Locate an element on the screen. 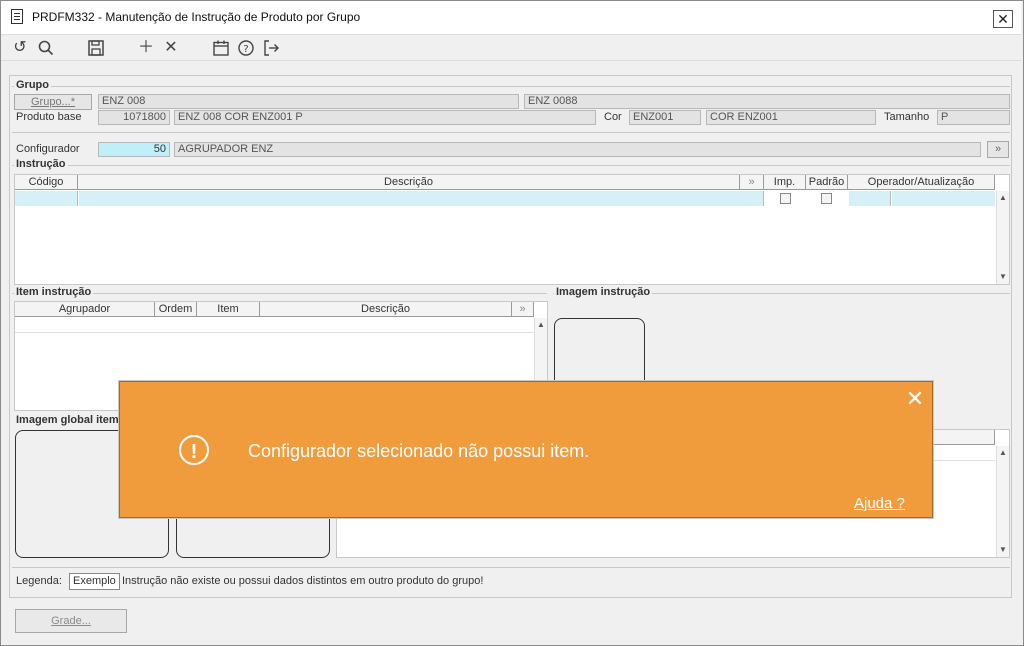 This screenshot has height=646, width=1024. legenda-label: Legenda: is located at coordinates (39, 581).